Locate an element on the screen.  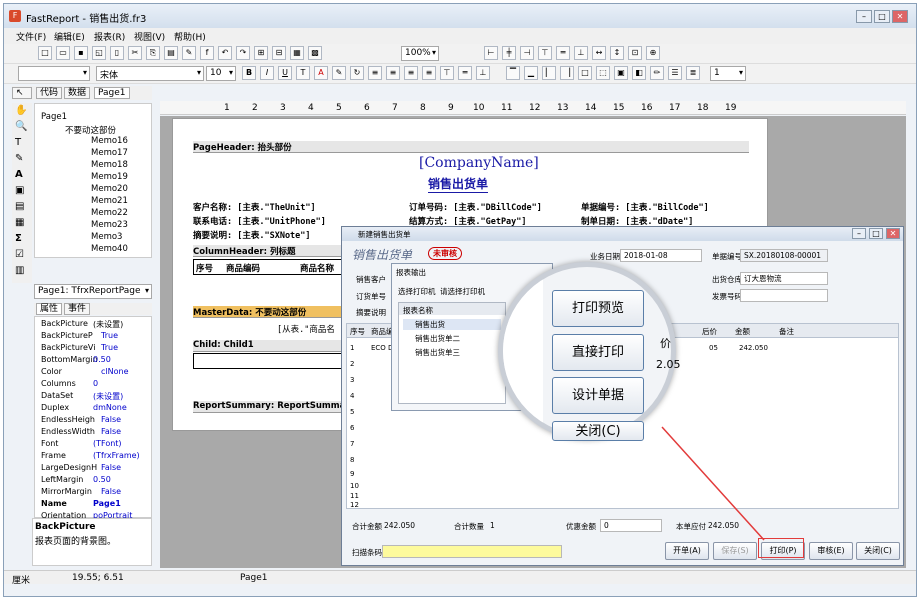
ungroup-icon: ⊟ is located at coordinates (279, 53).